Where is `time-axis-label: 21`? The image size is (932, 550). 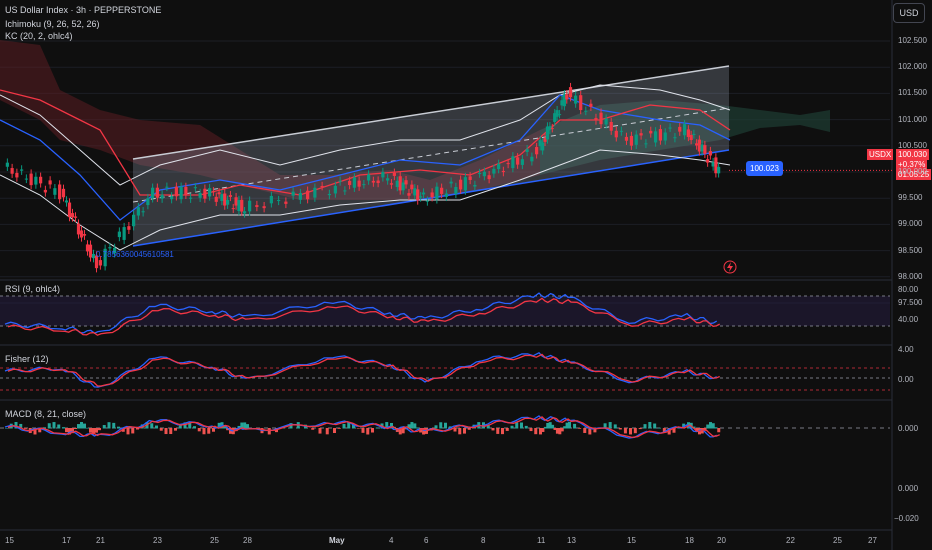 time-axis-label: 21 is located at coordinates (100, 540).